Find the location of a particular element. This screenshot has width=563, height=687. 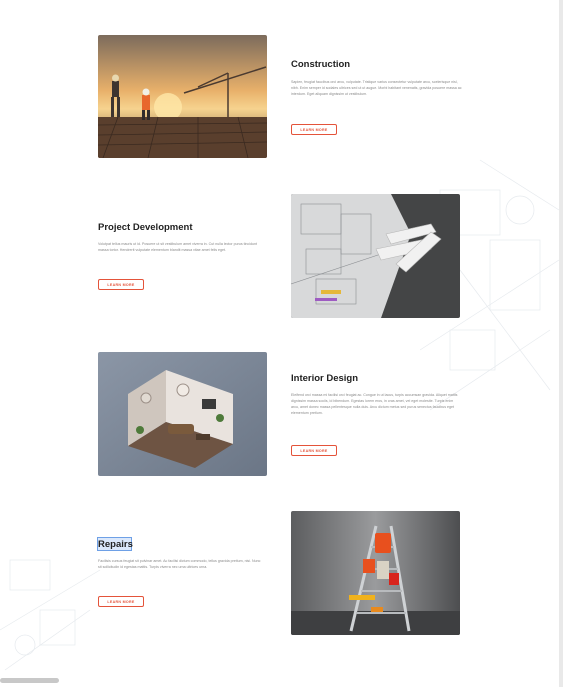

project-development-image is located at coordinates (375, 256).